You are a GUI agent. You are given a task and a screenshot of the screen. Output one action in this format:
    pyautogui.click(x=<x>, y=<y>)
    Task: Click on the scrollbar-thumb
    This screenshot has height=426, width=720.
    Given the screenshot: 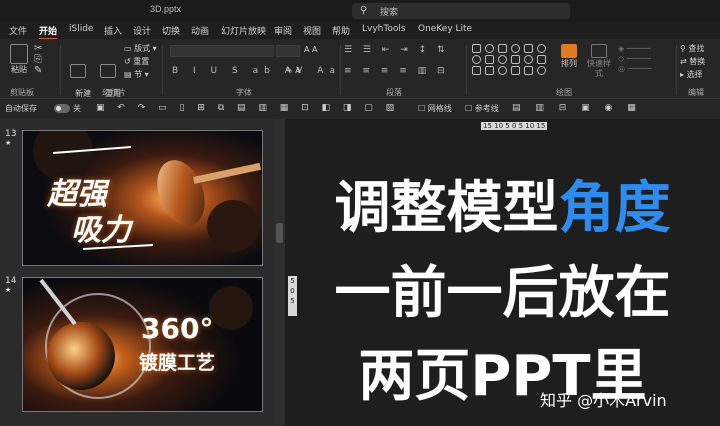 What is the action you would take?
    pyautogui.click(x=279, y=233)
    